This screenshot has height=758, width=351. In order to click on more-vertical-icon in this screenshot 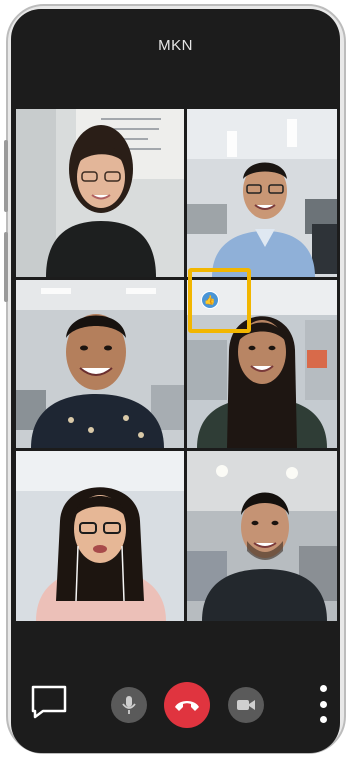, I will do `click(323, 688)`.